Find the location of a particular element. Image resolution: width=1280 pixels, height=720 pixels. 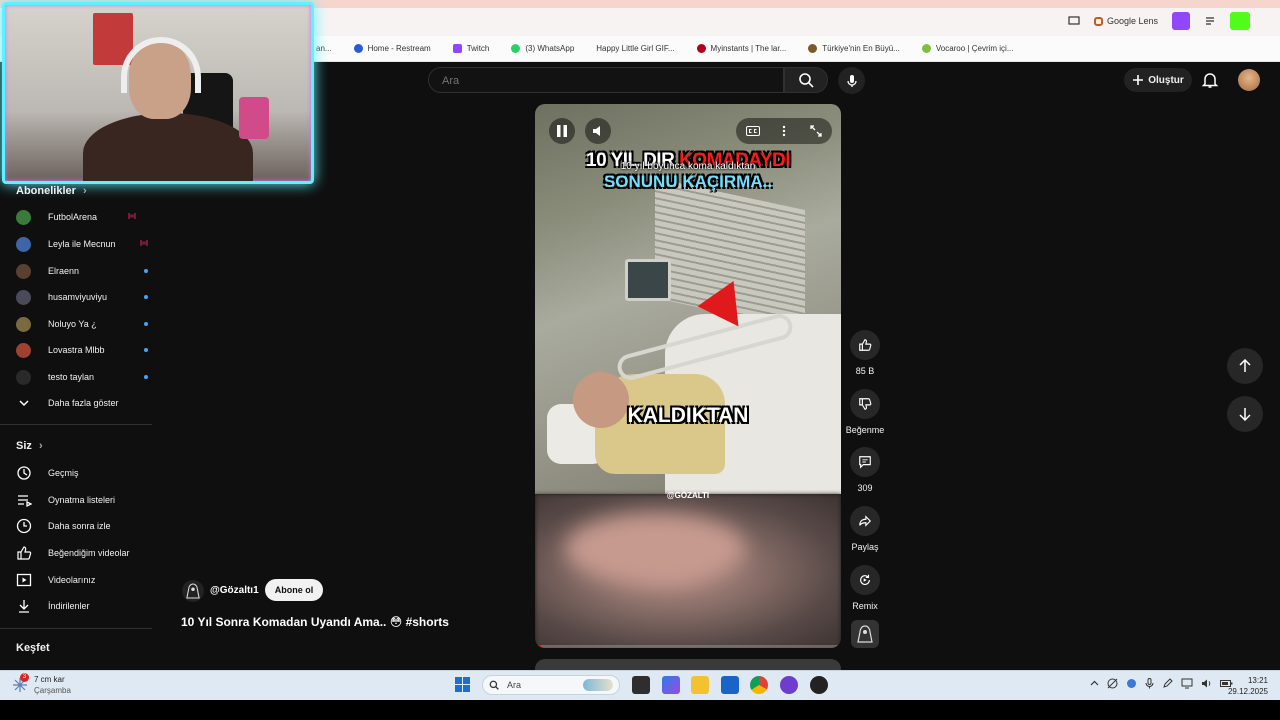

like-action: 85 B is located at coordinates (865, 353).